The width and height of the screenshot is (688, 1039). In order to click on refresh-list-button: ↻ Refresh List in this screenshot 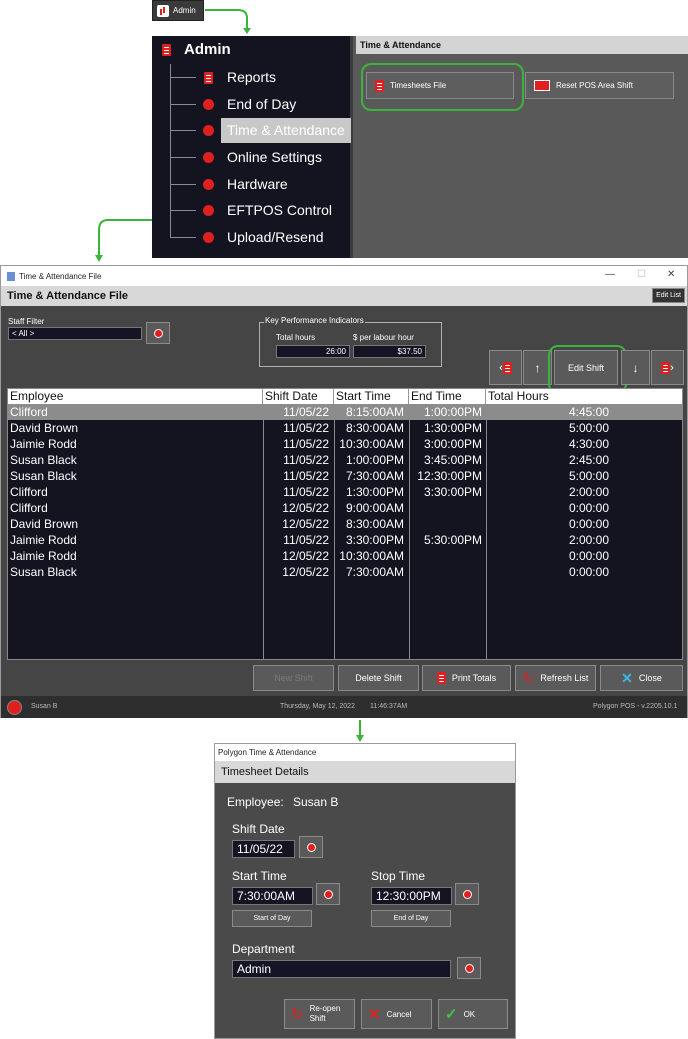, I will do `click(555, 678)`.